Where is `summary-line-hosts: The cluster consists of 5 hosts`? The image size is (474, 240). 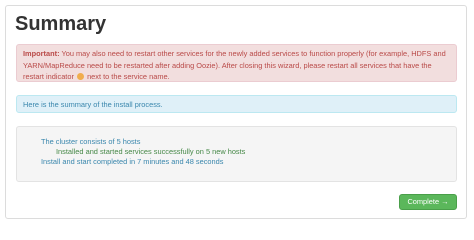 summary-line-hosts: The cluster consists of 5 hosts is located at coordinates (91, 141).